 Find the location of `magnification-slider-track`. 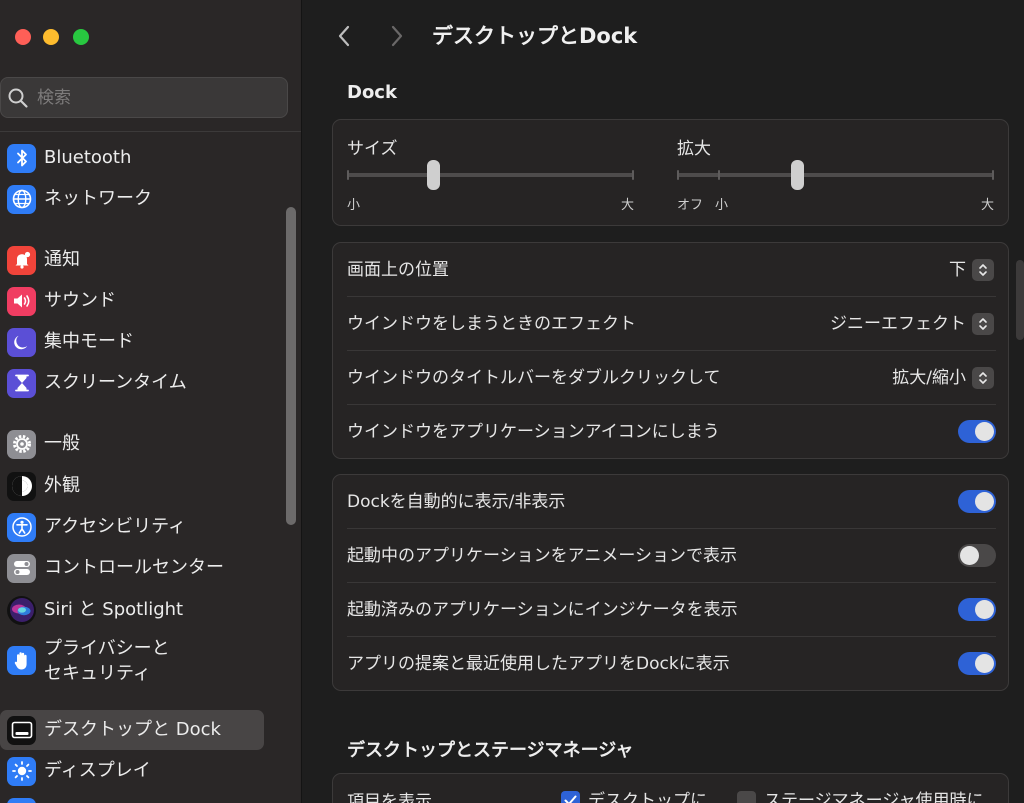

magnification-slider-track is located at coordinates (835, 175).